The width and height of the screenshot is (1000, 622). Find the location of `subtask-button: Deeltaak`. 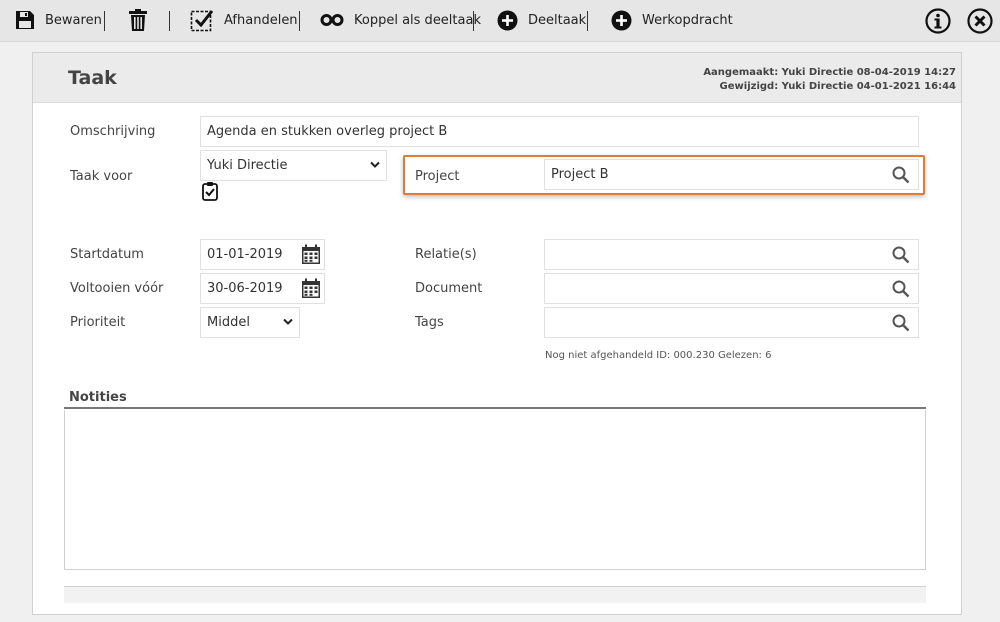

subtask-button: Deeltaak is located at coordinates (541, 20).